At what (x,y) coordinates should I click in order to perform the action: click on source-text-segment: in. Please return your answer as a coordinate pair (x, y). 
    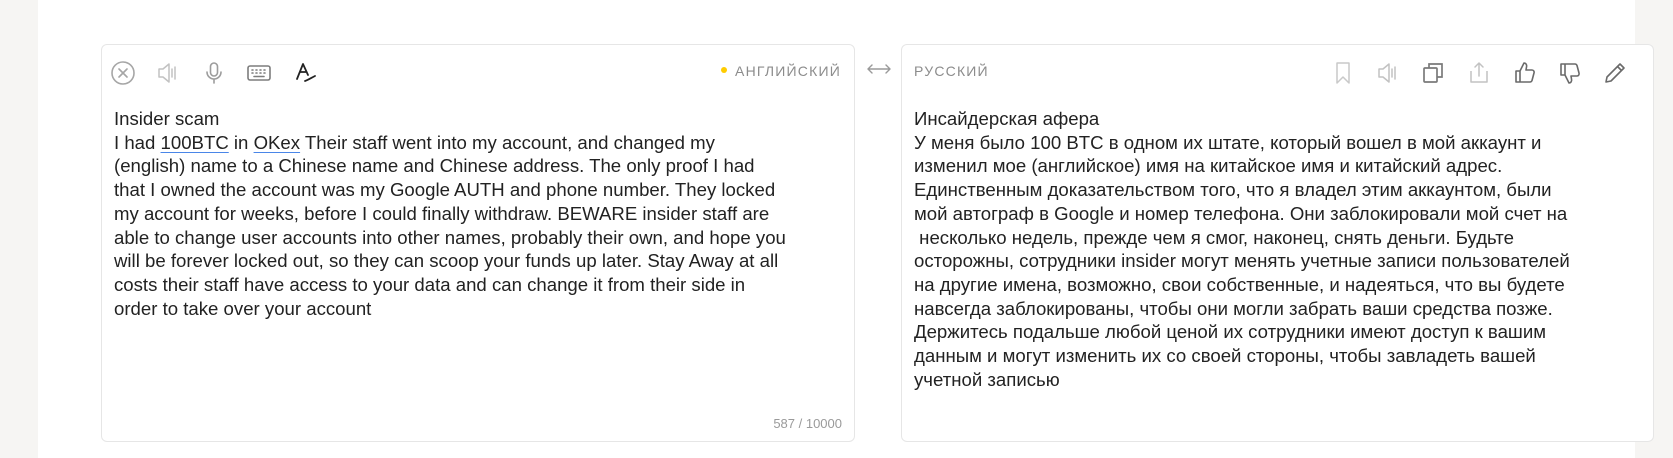
    Looking at the image, I should click on (241, 142).